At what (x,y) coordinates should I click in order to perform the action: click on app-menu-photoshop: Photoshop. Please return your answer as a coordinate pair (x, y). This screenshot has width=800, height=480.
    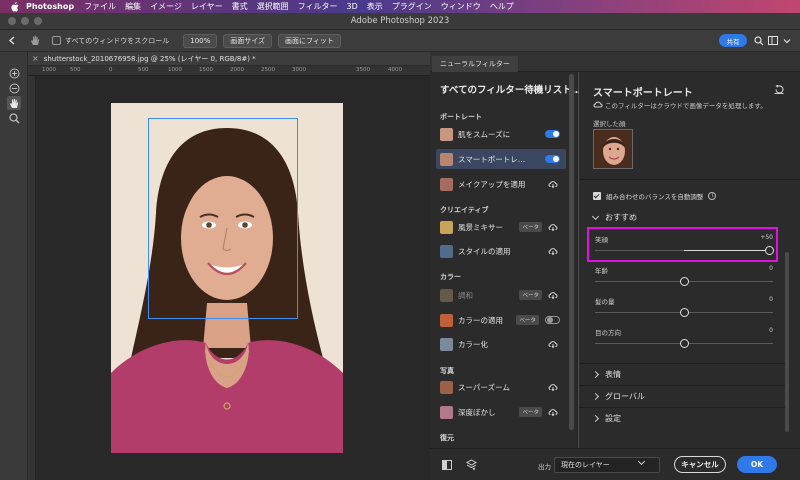
    Looking at the image, I should click on (50, 6).